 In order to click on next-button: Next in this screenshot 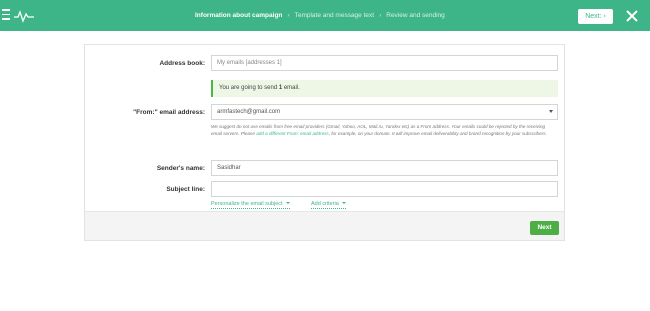, I will do `click(544, 228)`.